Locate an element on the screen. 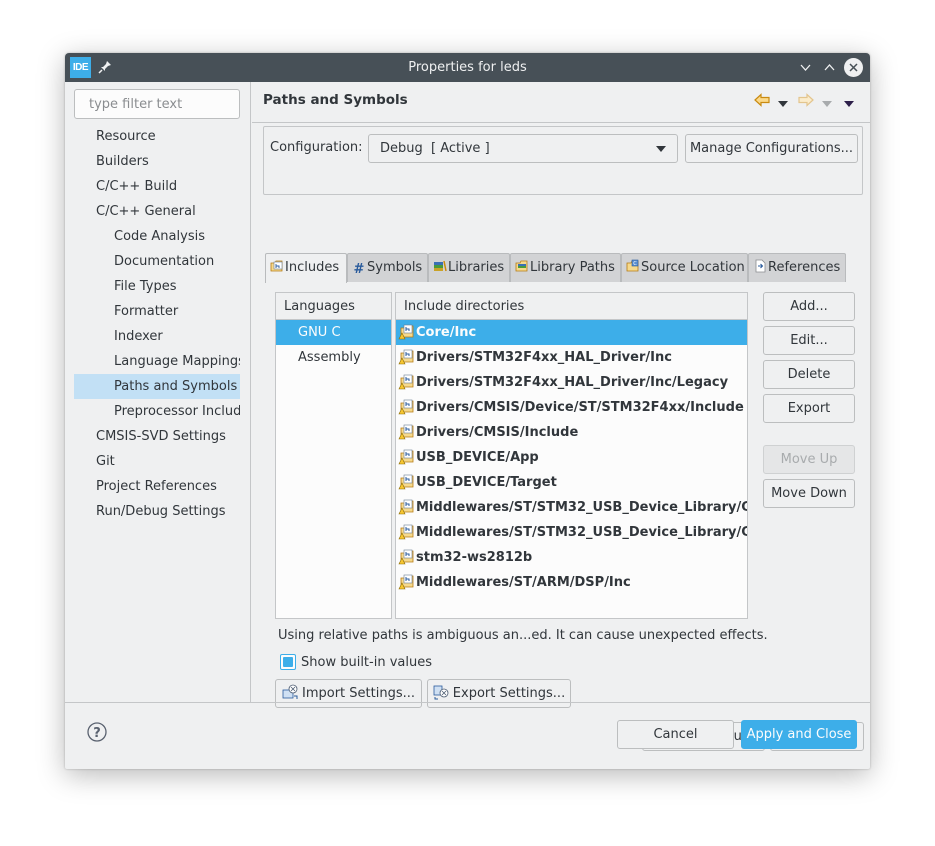 Image resolution: width=935 pixels, height=846 pixels. export-button: Export is located at coordinates (809, 408).